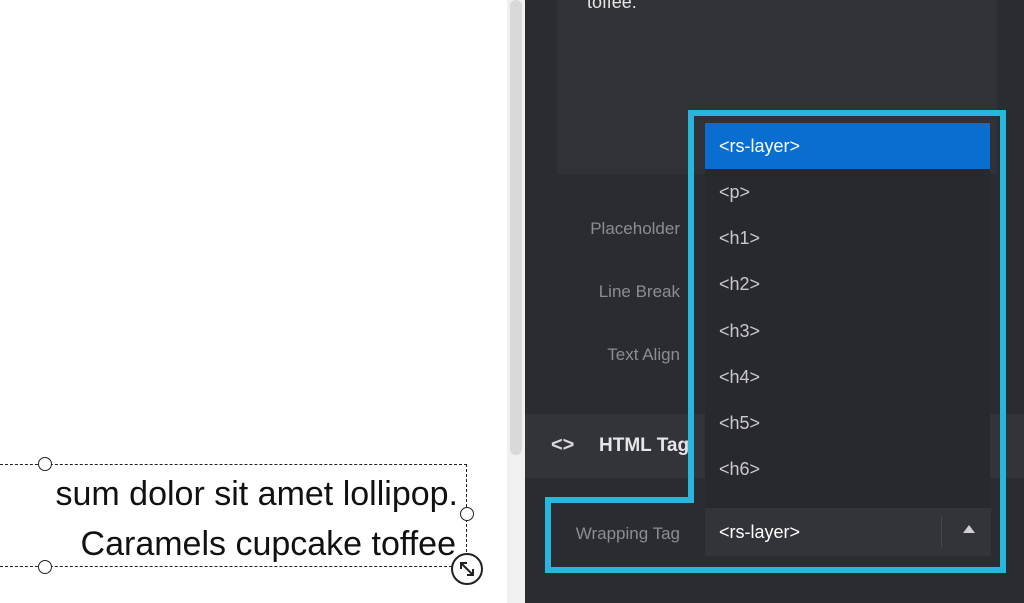  I want to click on caret-up-icon, so click(969, 529).